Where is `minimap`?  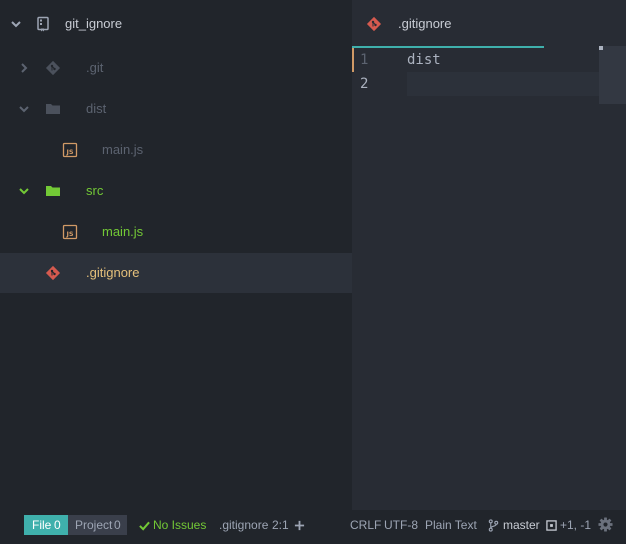 minimap is located at coordinates (612, 75).